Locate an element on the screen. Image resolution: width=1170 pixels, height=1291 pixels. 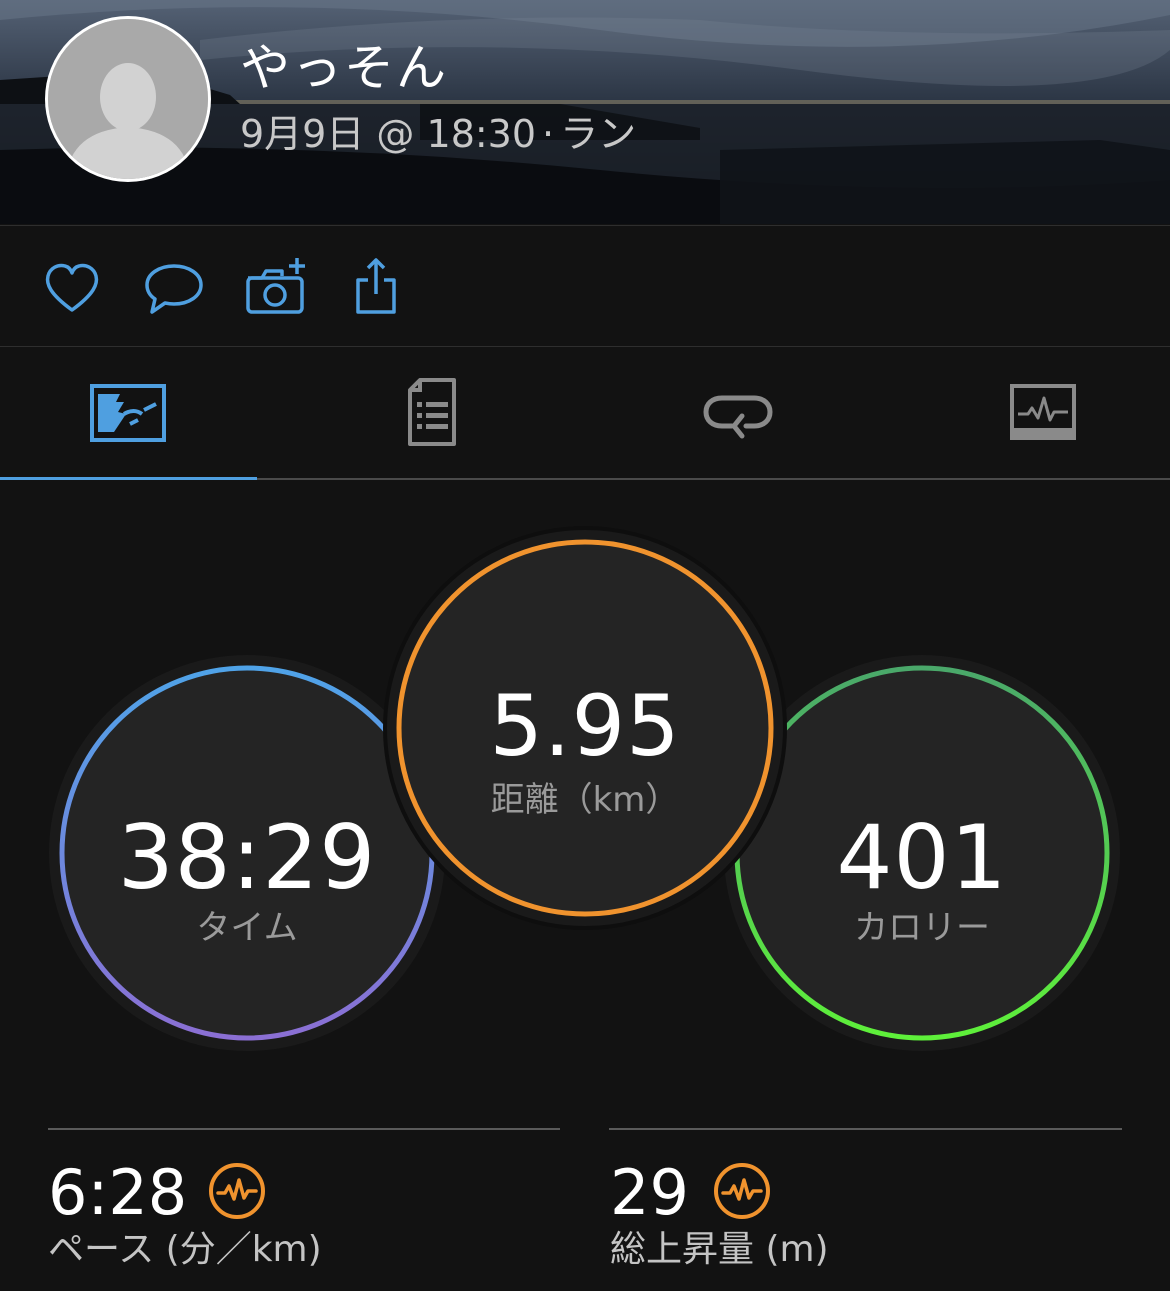
share-icon is located at coordinates (376, 286).